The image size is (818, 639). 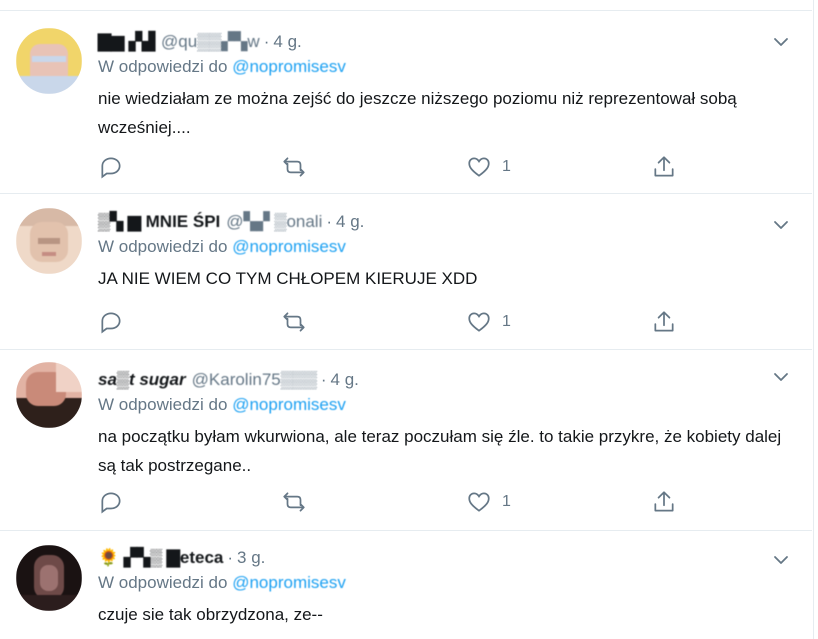 I want to click on display-name: ▇▆ ▞▟, so click(x=126, y=42).